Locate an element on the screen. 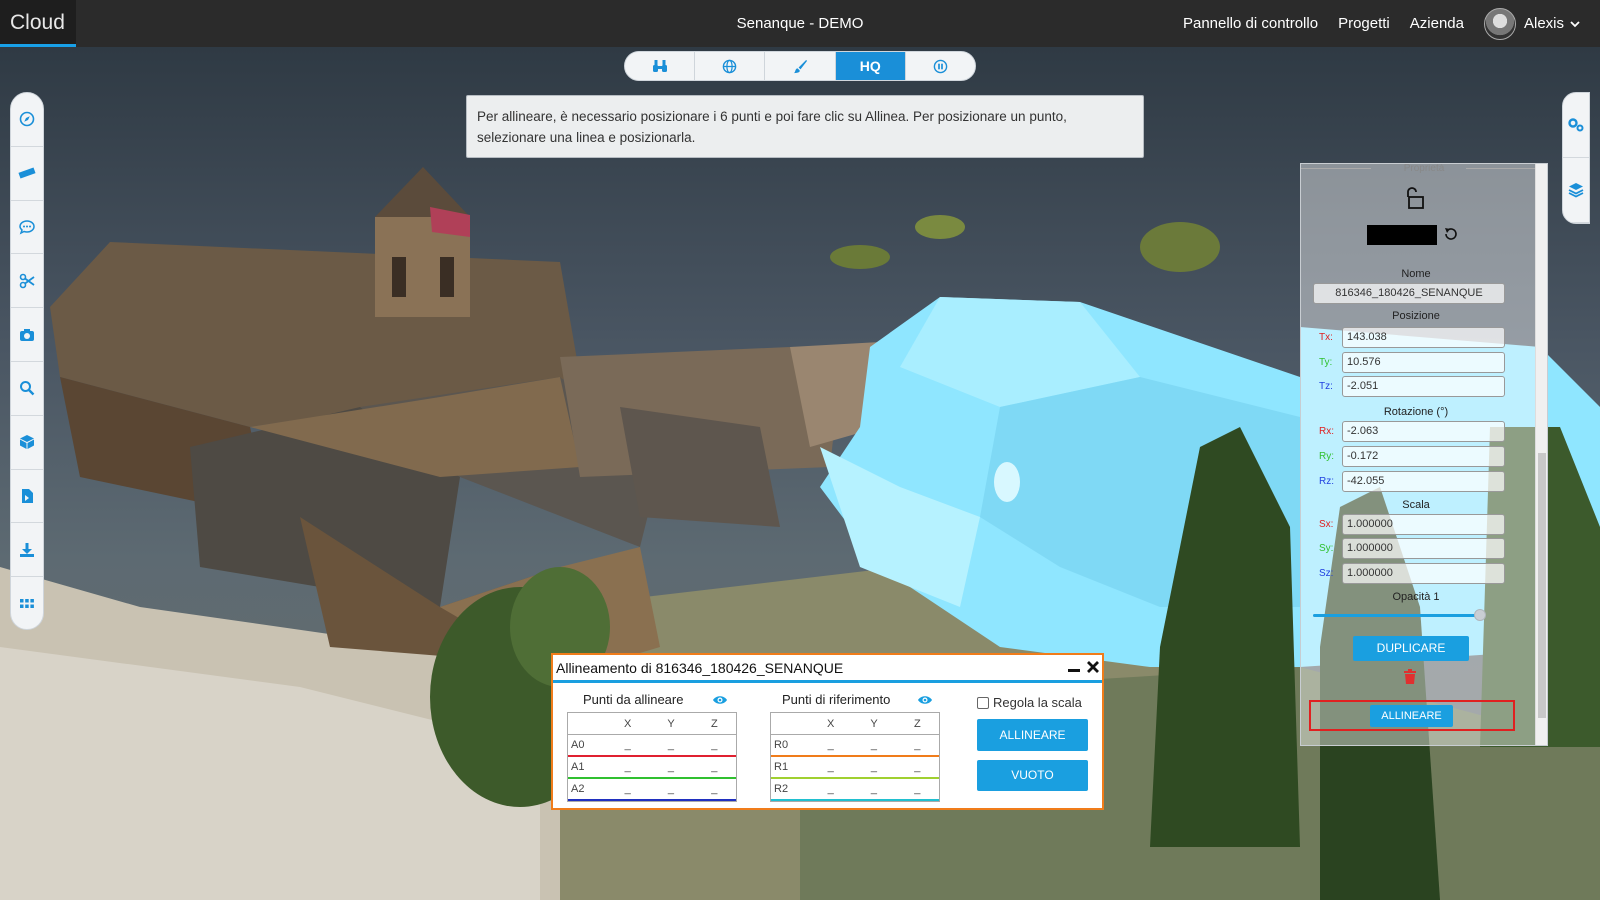 The width and height of the screenshot is (1600, 900). dialog-title: Allineamento di 816346_180426_SENANQUE is located at coordinates (700, 668).